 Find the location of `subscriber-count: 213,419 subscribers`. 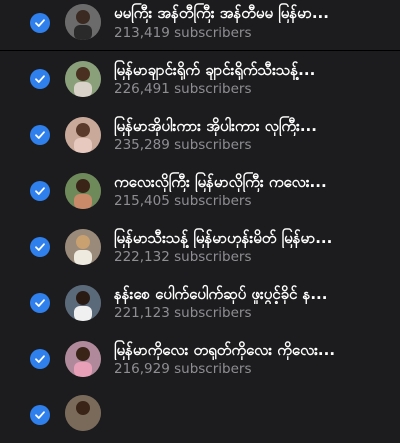

subscriber-count: 213,419 subscribers is located at coordinates (183, 33).